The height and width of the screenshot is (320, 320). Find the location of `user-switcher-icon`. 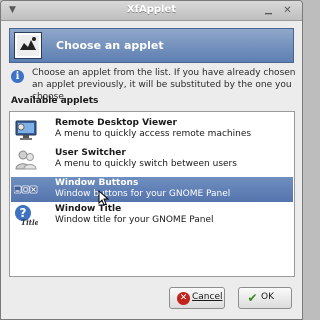

user-switcher-icon is located at coordinates (26, 160).